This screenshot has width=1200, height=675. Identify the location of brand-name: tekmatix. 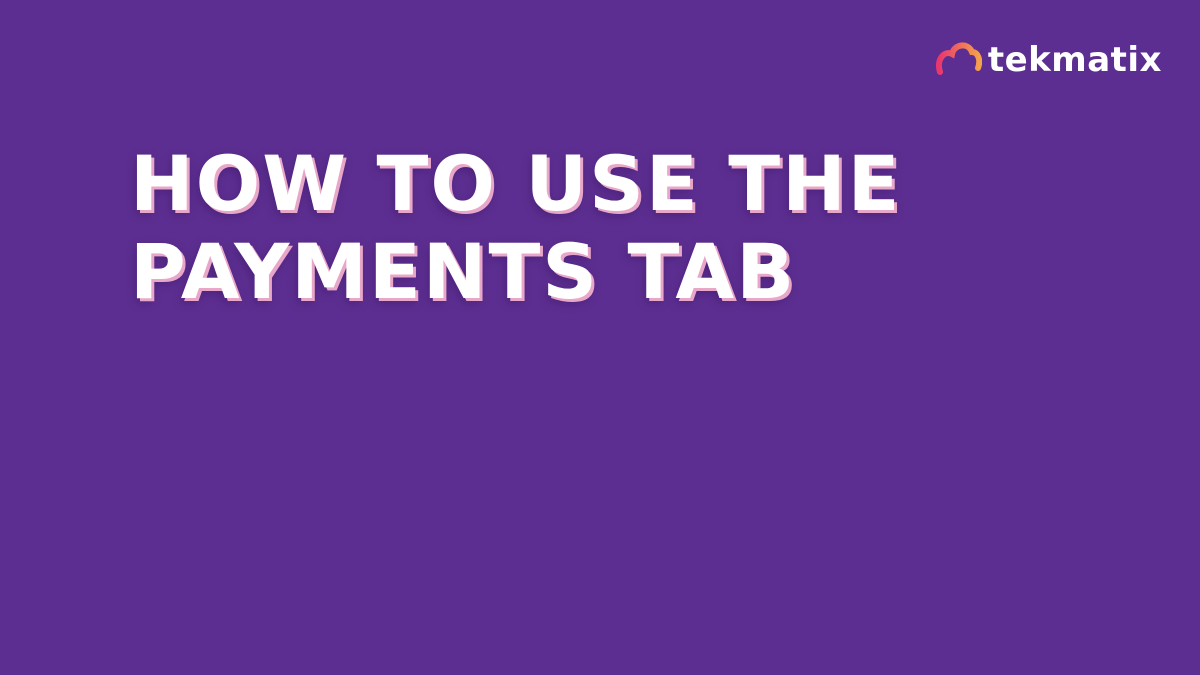
(1074, 60).